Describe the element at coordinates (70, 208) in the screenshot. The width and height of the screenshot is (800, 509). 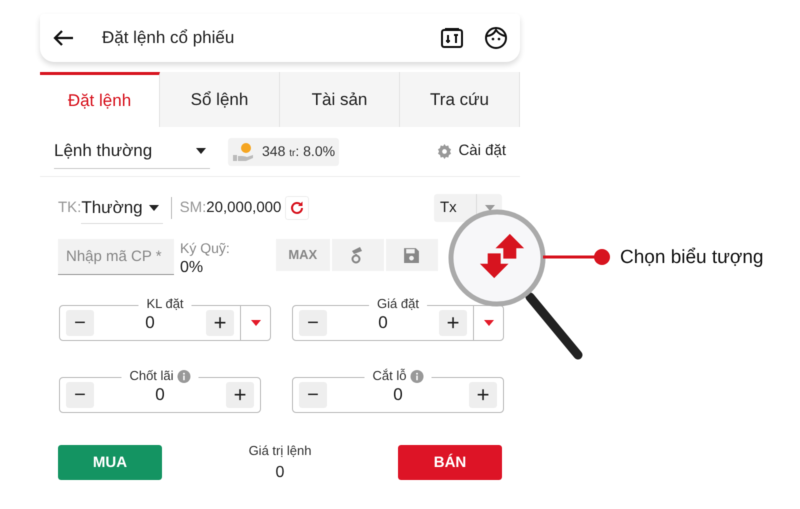
I see `account-label: TK:` at that location.